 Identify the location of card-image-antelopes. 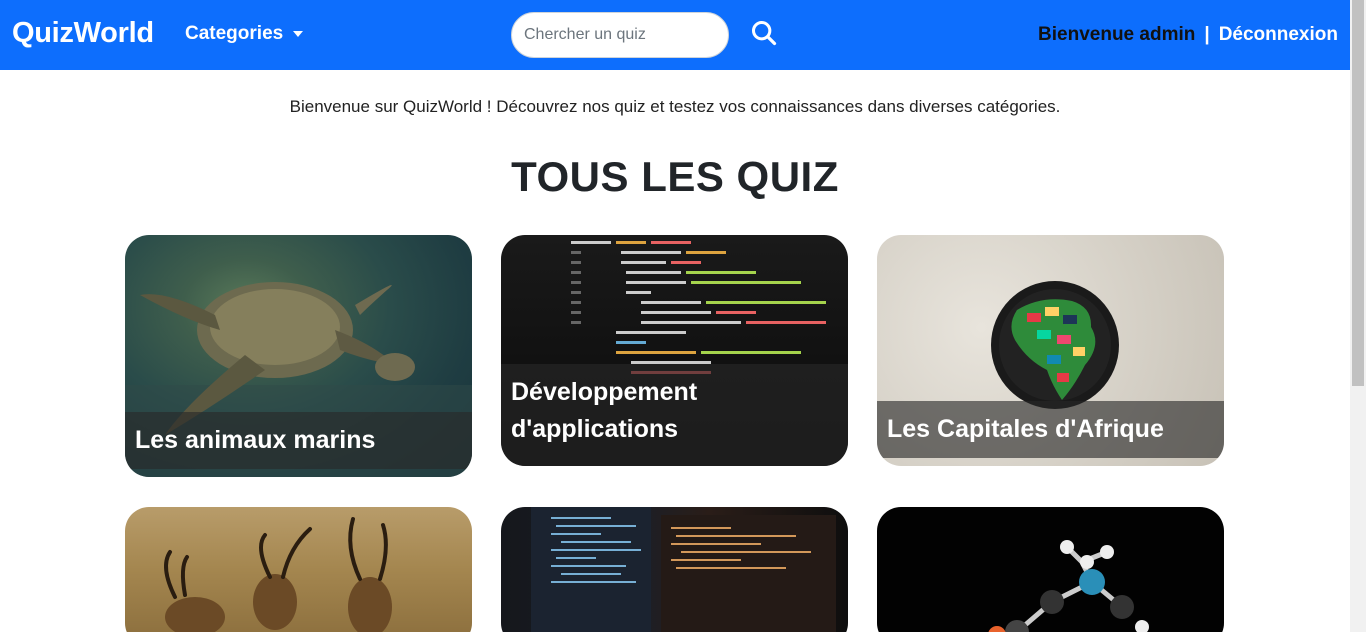
(298, 569).